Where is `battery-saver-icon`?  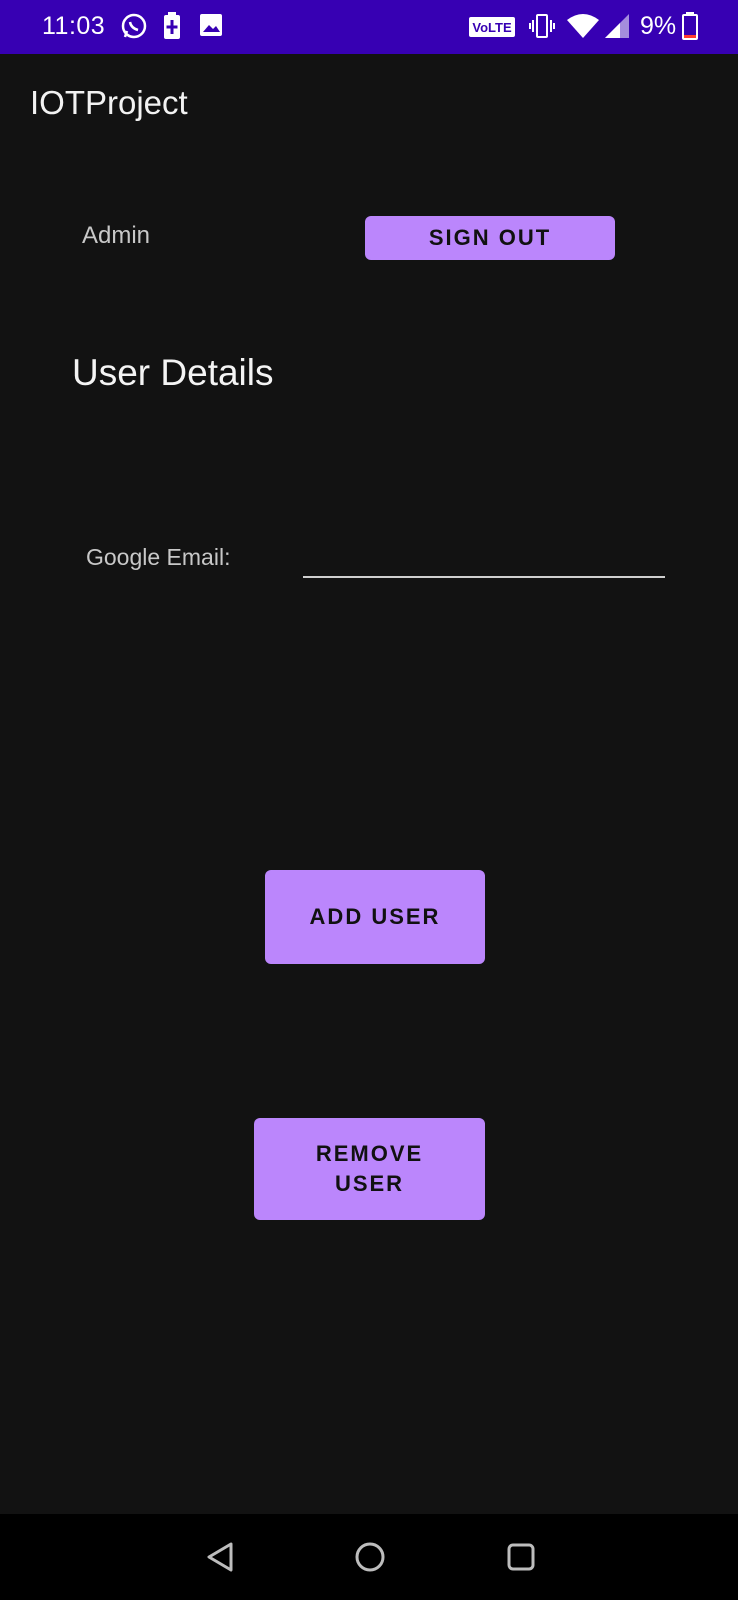
battery-saver-icon is located at coordinates (172, 28).